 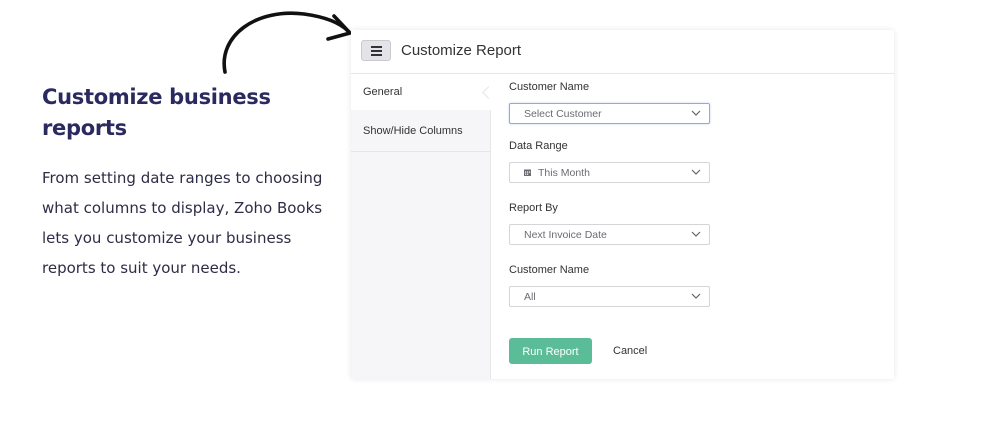 What do you see at coordinates (564, 173) in the screenshot?
I see `date-range-select-value: This Month` at bounding box center [564, 173].